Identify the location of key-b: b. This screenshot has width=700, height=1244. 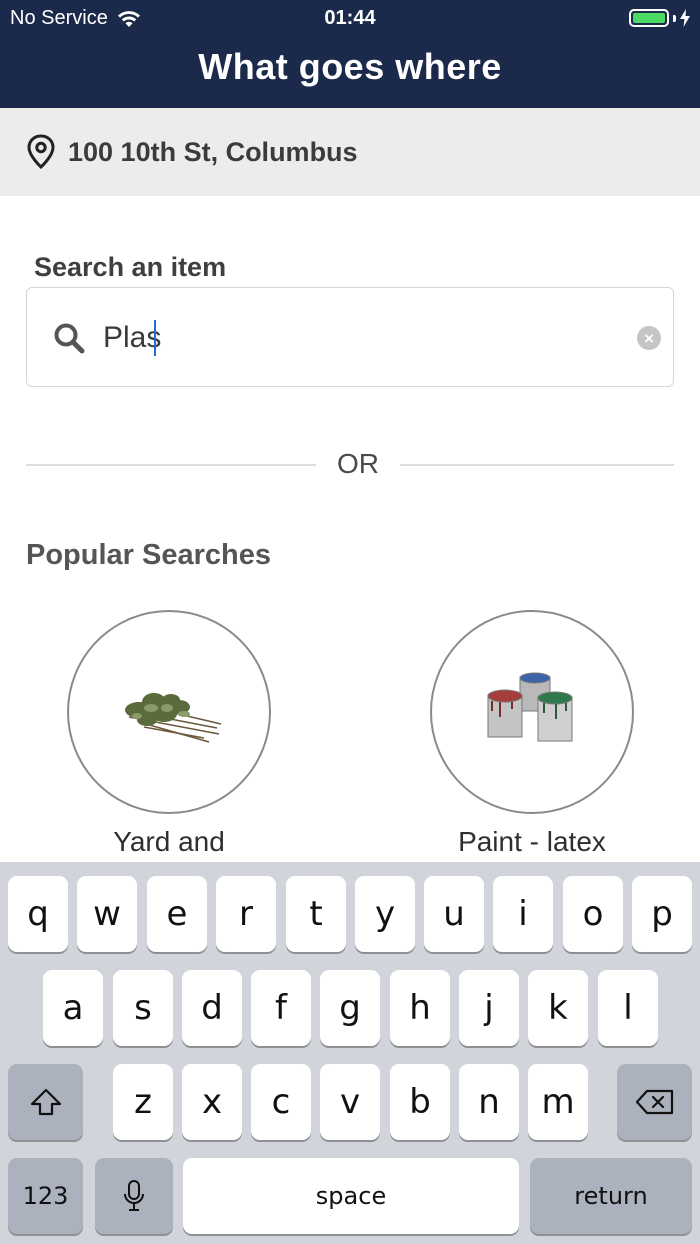
(420, 1102).